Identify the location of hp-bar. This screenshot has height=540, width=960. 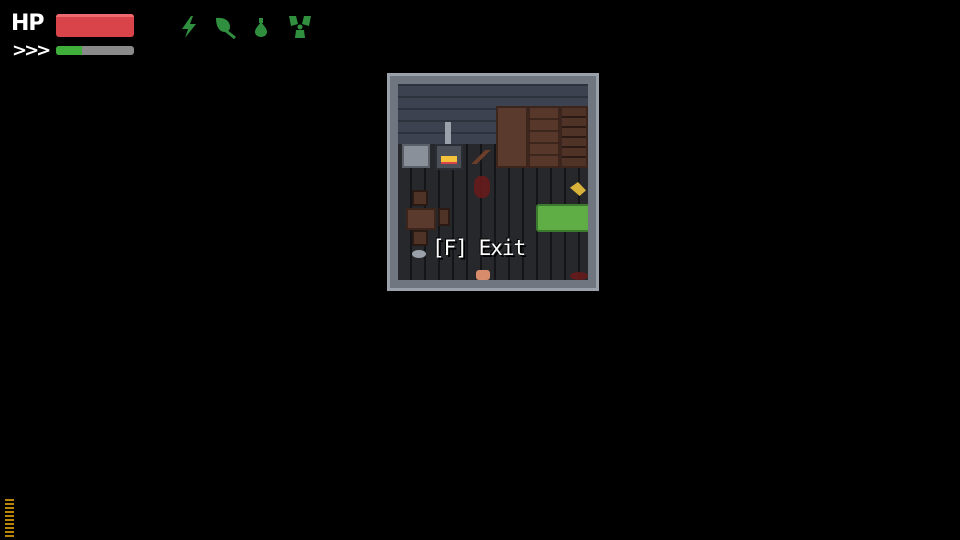
(95, 25).